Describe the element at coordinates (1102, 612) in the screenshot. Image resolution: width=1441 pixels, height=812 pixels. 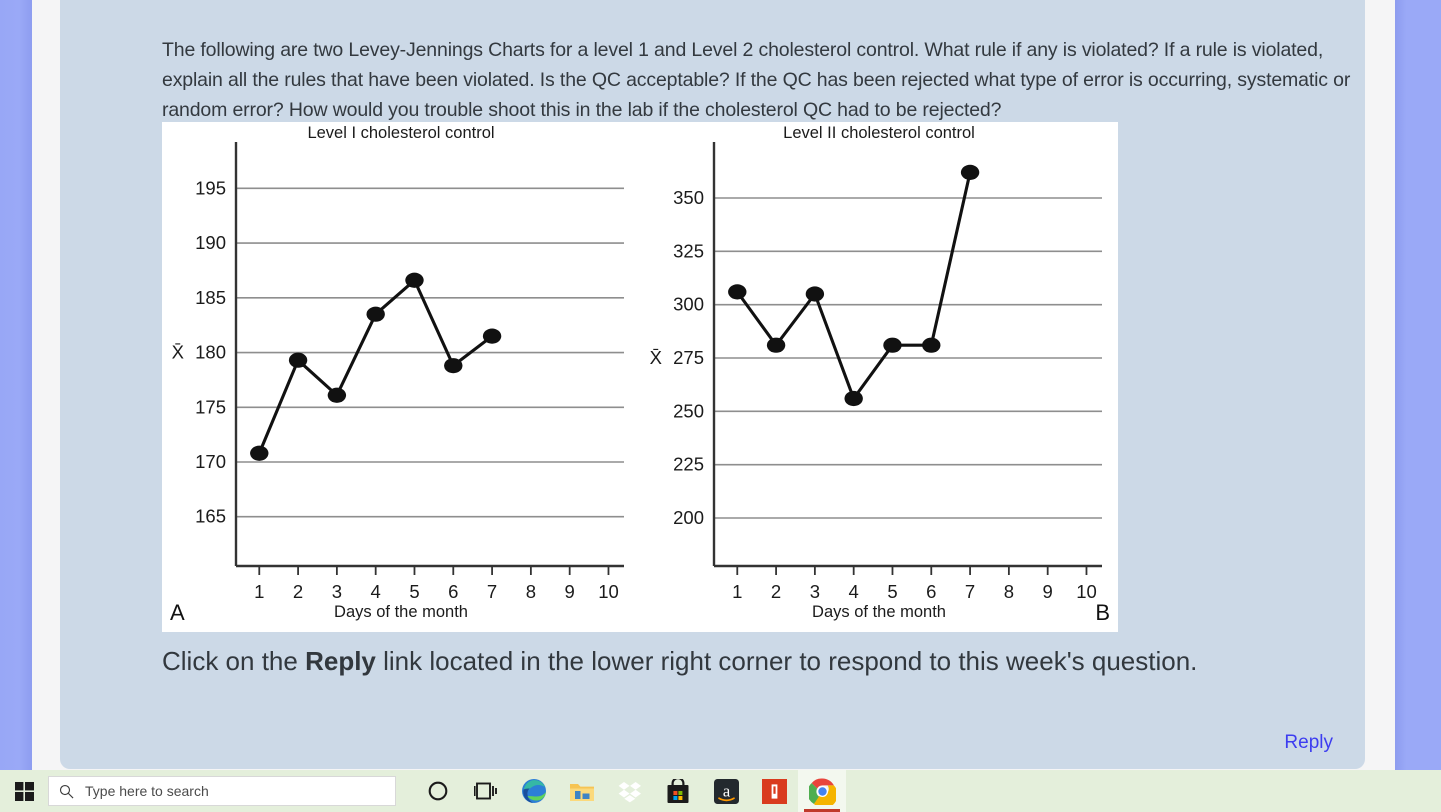
I see `chart-b-panel-letter: B` at that location.